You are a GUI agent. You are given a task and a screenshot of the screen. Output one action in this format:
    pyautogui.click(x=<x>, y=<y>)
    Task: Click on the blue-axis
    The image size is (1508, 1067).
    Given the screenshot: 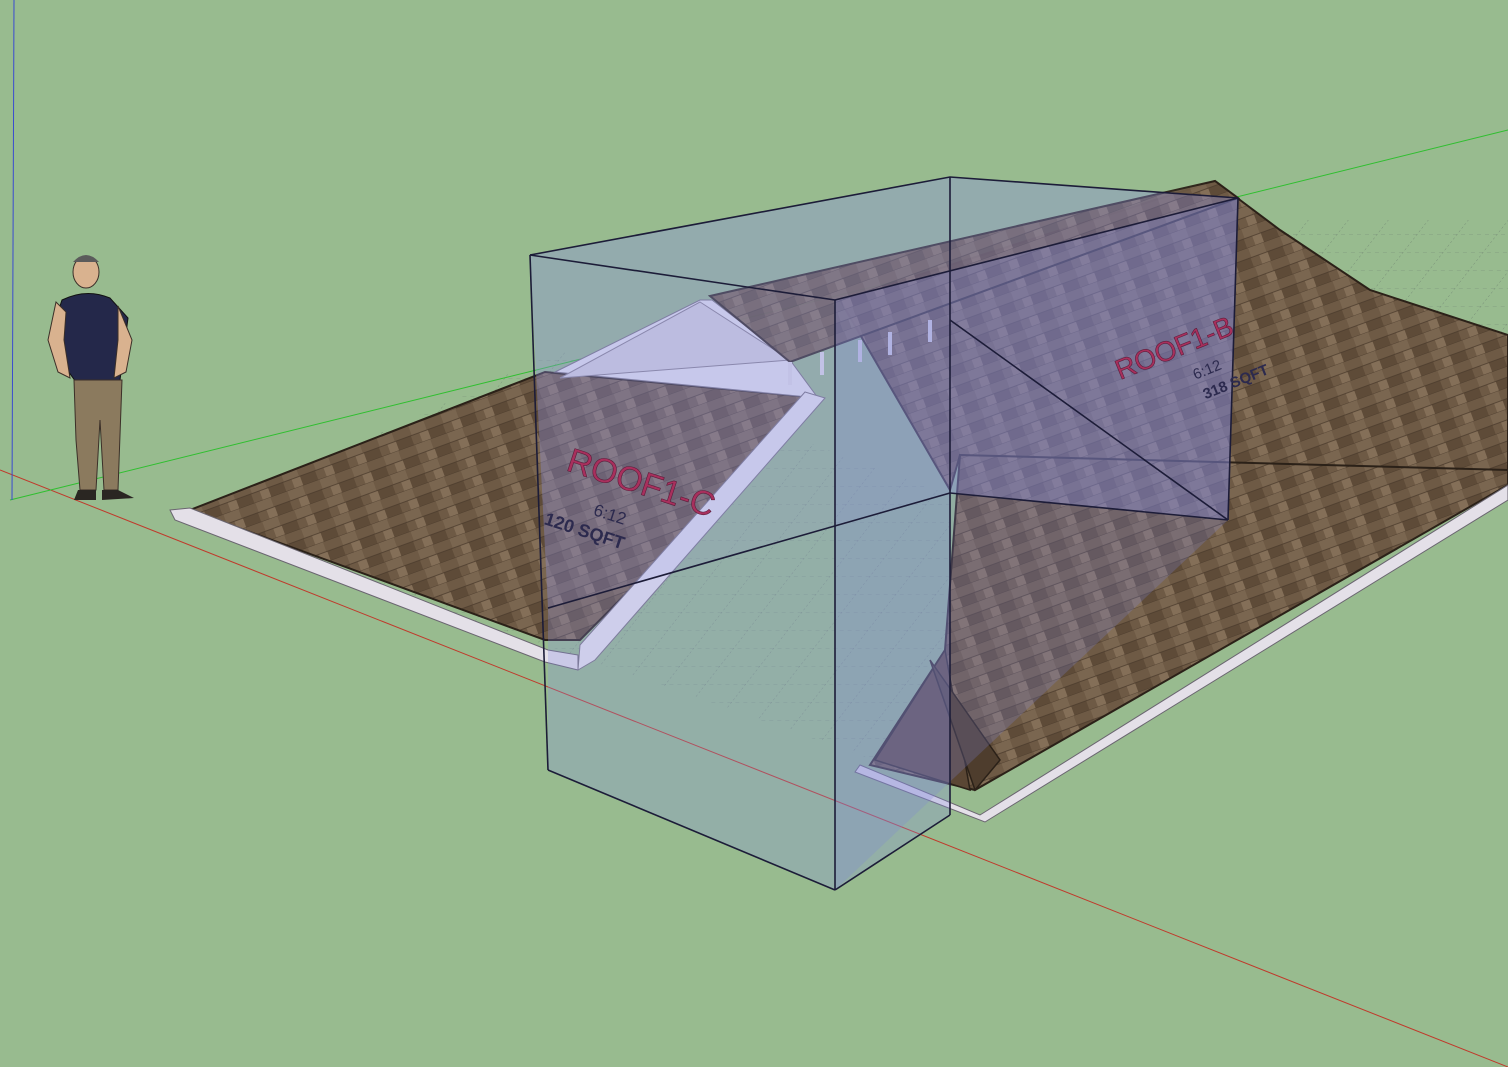 What is the action you would take?
    pyautogui.click(x=13, y=250)
    